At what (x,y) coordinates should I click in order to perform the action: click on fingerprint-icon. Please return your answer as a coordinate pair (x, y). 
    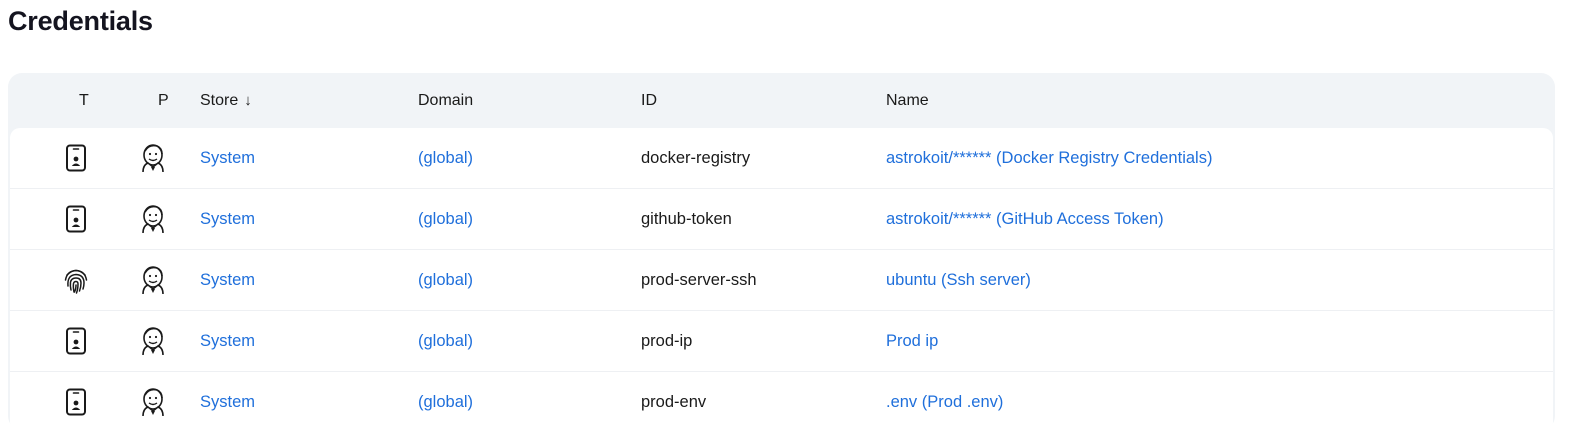
    Looking at the image, I should click on (76, 280).